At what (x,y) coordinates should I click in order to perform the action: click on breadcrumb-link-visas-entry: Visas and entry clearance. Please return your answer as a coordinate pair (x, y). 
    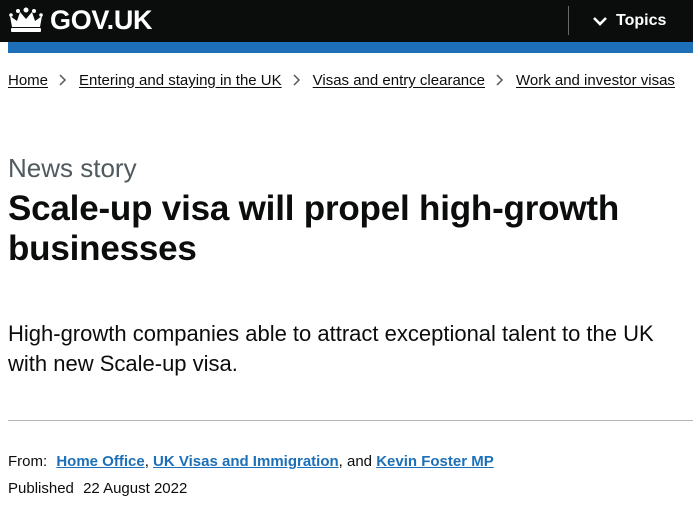
    Looking at the image, I should click on (399, 80).